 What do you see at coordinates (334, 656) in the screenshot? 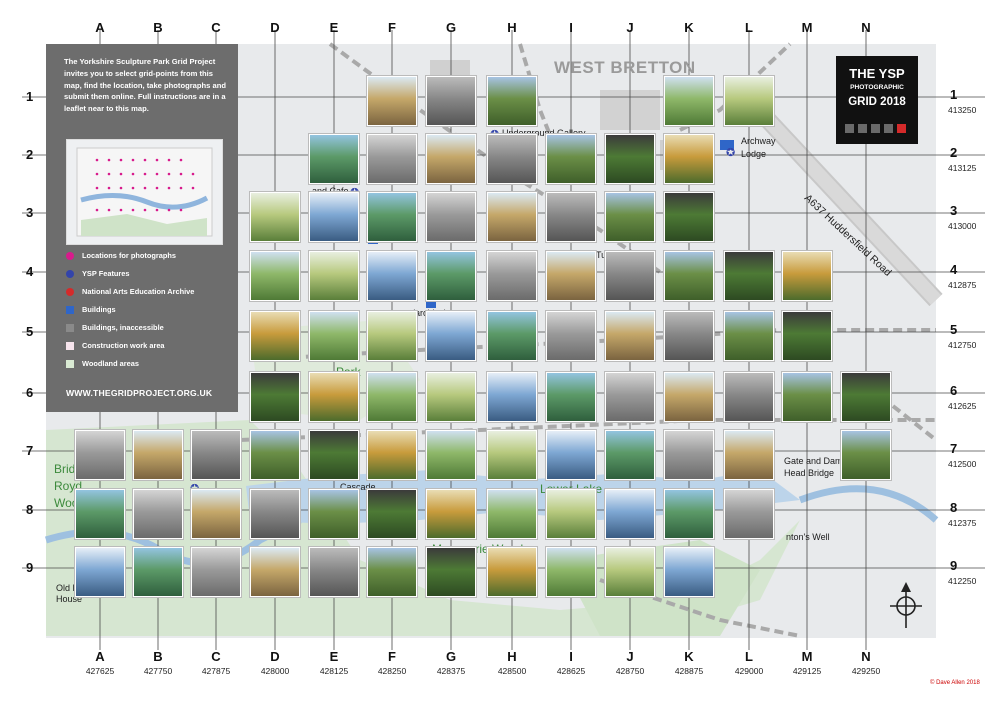
I see `column-label-bottom: E` at bounding box center [334, 656].